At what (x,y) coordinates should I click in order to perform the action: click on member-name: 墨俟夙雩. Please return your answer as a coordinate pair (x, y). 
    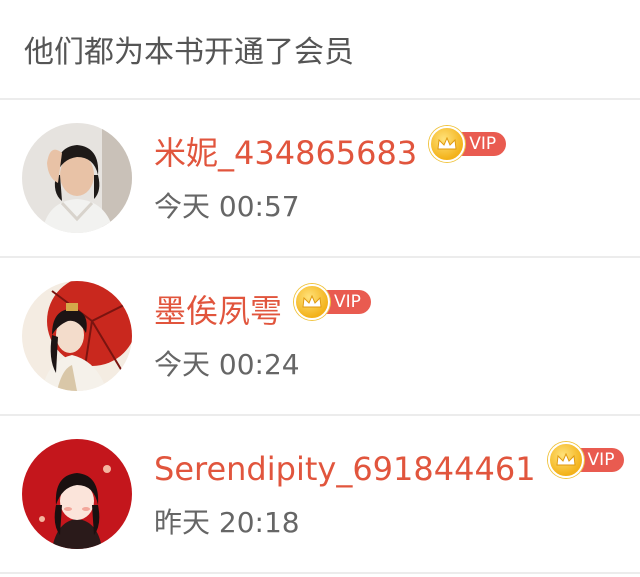
    Looking at the image, I should click on (218, 311).